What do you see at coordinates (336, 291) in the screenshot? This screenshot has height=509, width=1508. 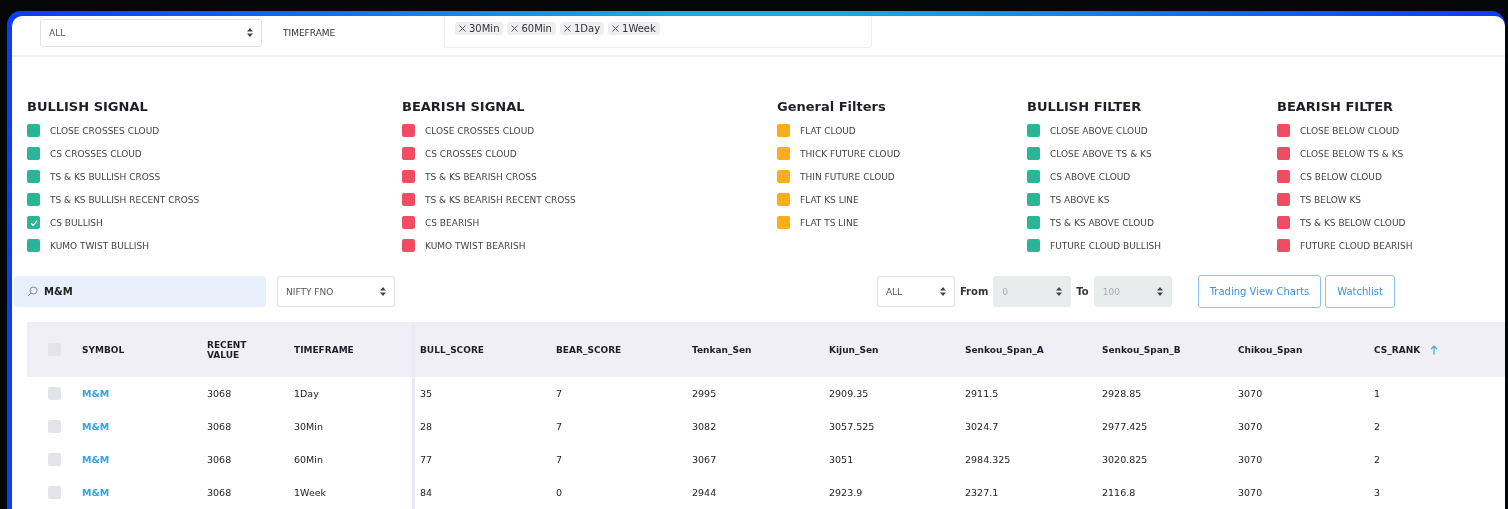 I see `index-select: NIFTY FNO` at bounding box center [336, 291].